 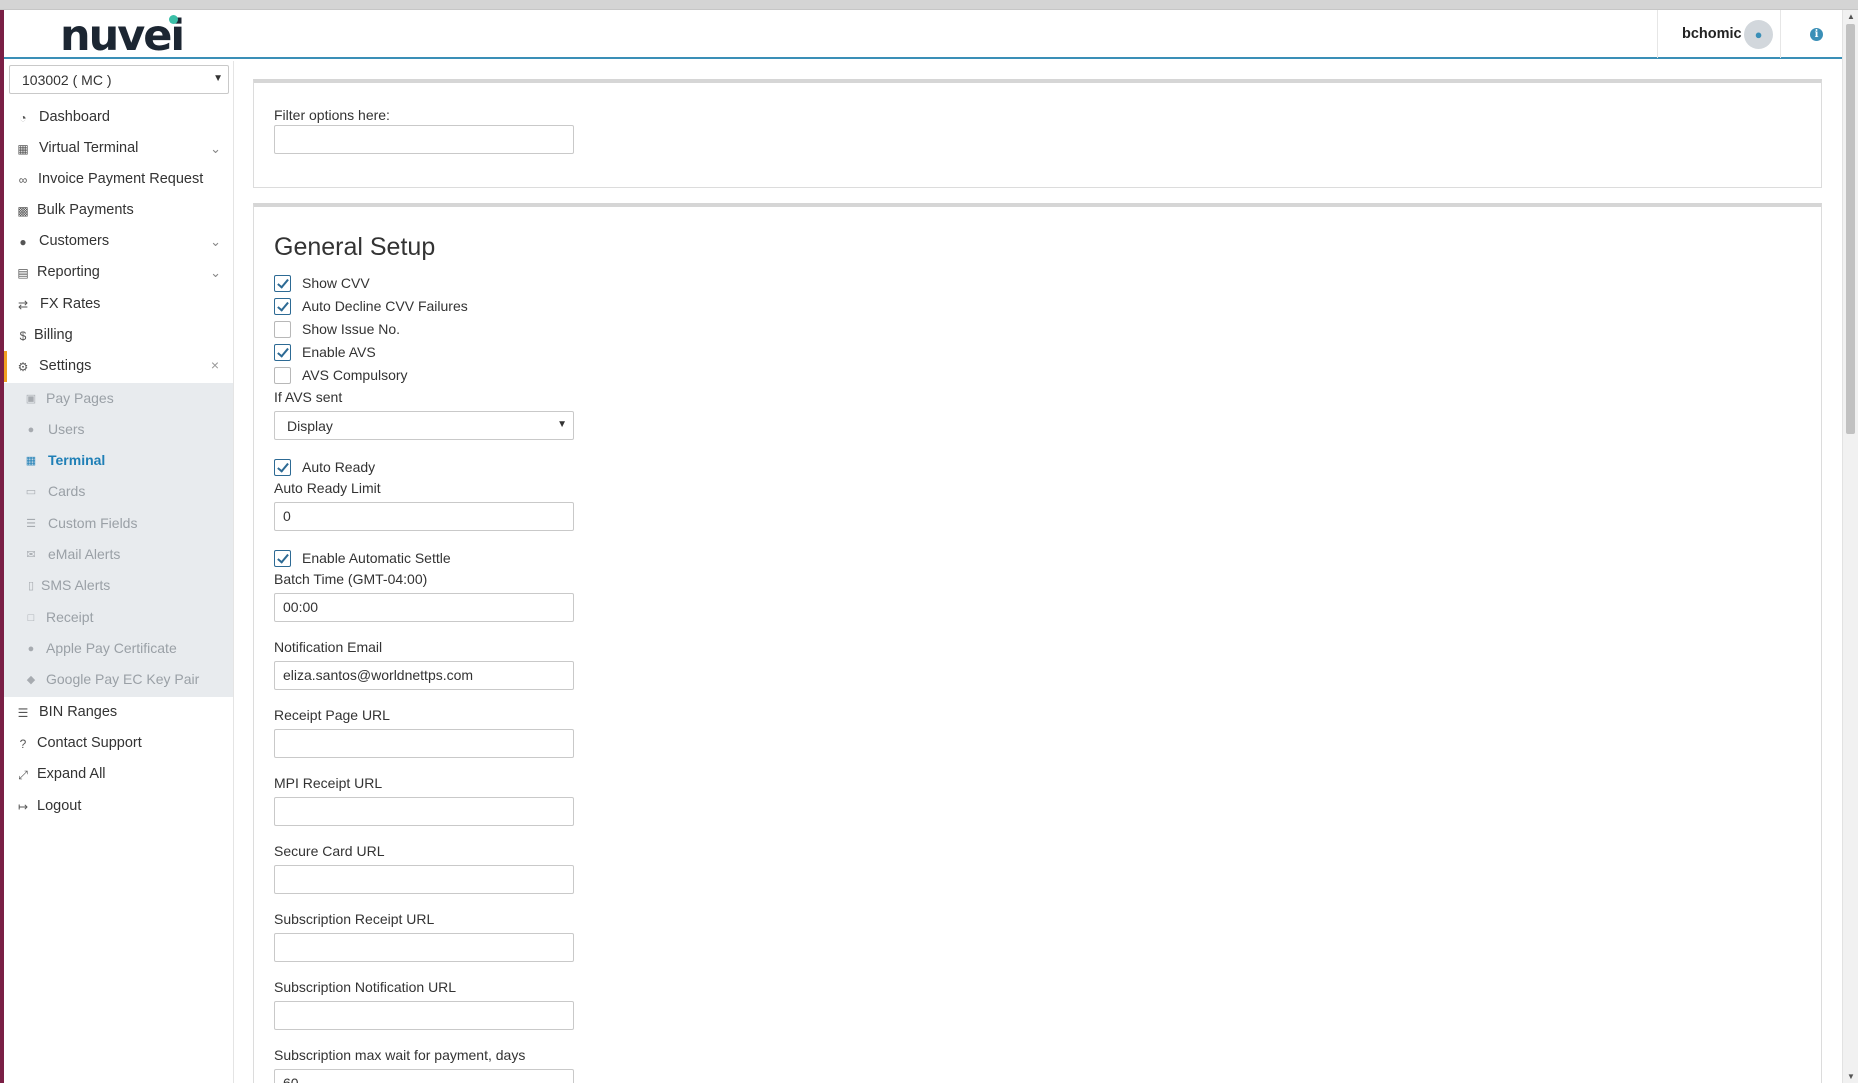 I want to click on subscription-receipt-url-input, so click(x=424, y=947).